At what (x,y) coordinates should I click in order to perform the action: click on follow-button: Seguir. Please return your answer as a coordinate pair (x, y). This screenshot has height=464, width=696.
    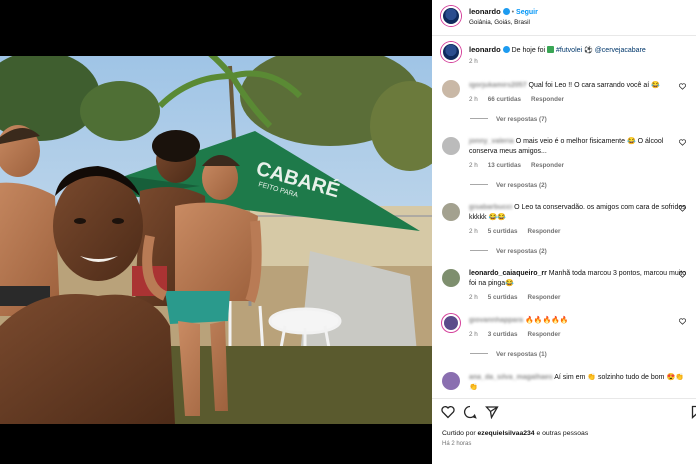
    Looking at the image, I should click on (527, 12).